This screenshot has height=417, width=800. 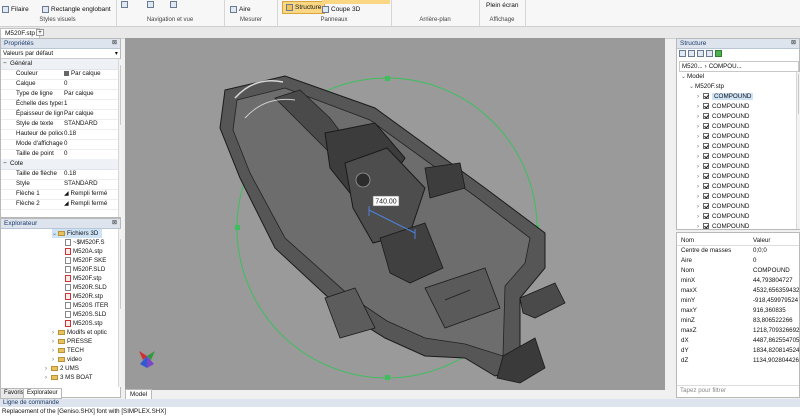 What do you see at coordinates (798, 150) in the screenshot?
I see `structure-scrollbar` at bounding box center [798, 150].